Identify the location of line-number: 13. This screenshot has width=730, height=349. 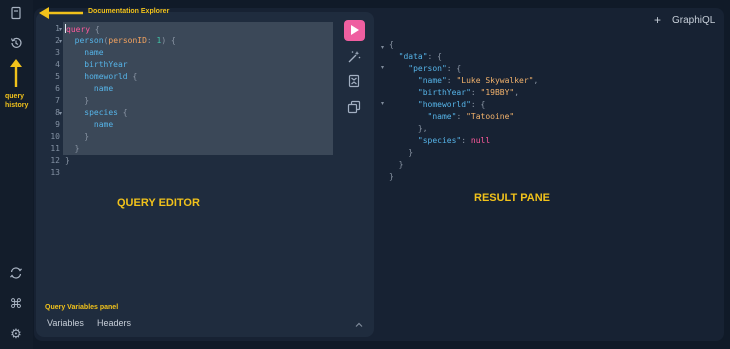
(55, 172).